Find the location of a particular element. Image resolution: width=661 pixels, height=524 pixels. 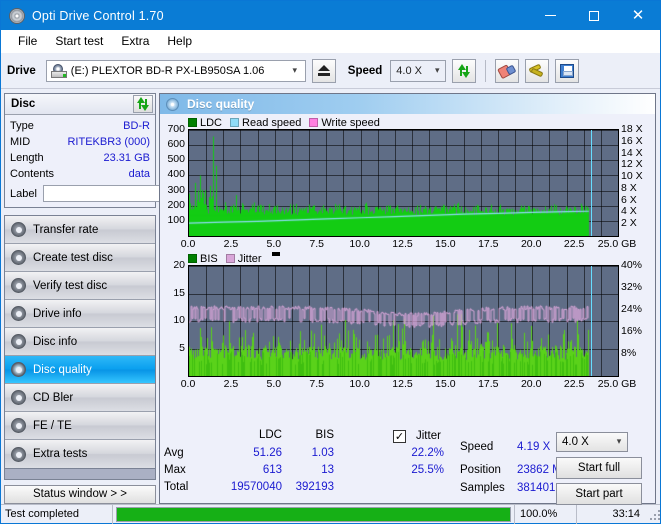

sidebar-item-verify-test-disc: Verify test disc is located at coordinates (80, 286).